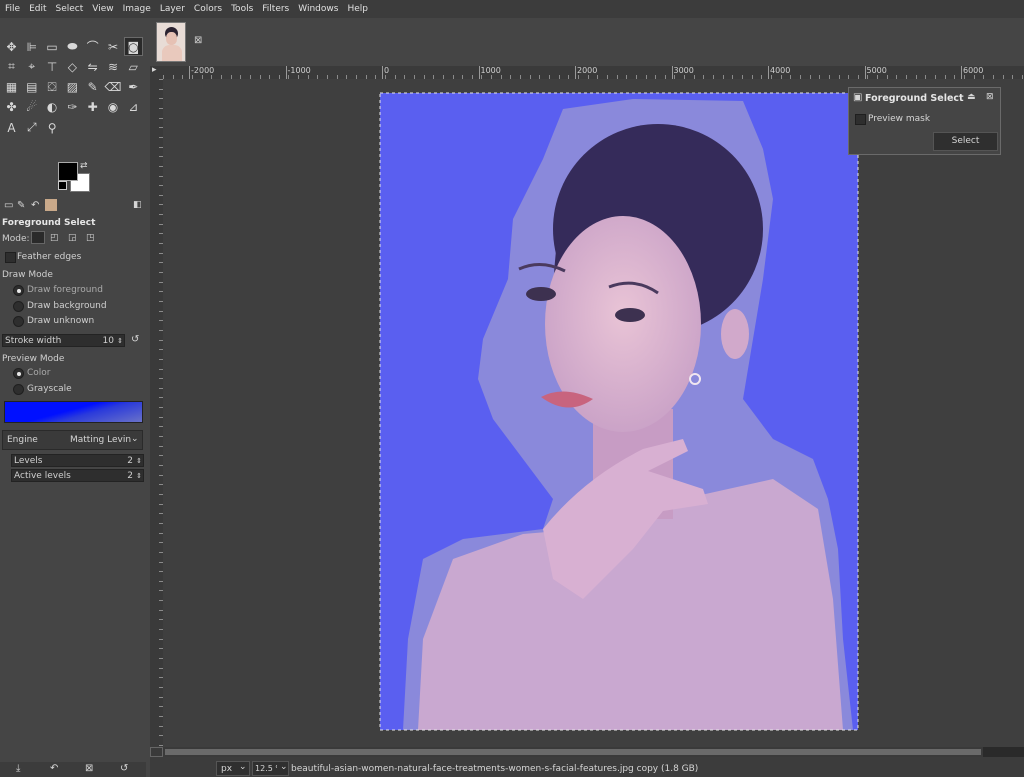 This screenshot has width=1024, height=777. What do you see at coordinates (113, 46) in the screenshot?
I see `scissors-select-icon: ✂` at bounding box center [113, 46].